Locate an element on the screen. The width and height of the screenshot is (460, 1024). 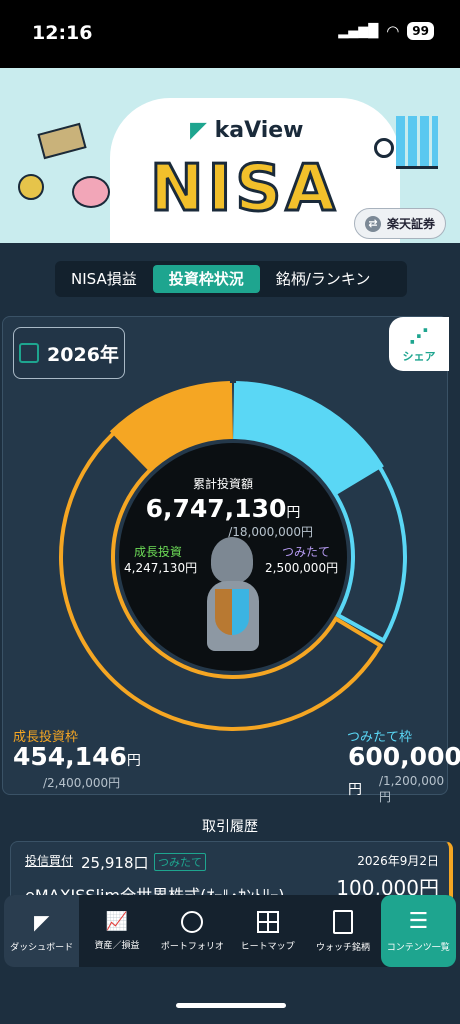
piggy-icon is located at coordinates (91, 192).